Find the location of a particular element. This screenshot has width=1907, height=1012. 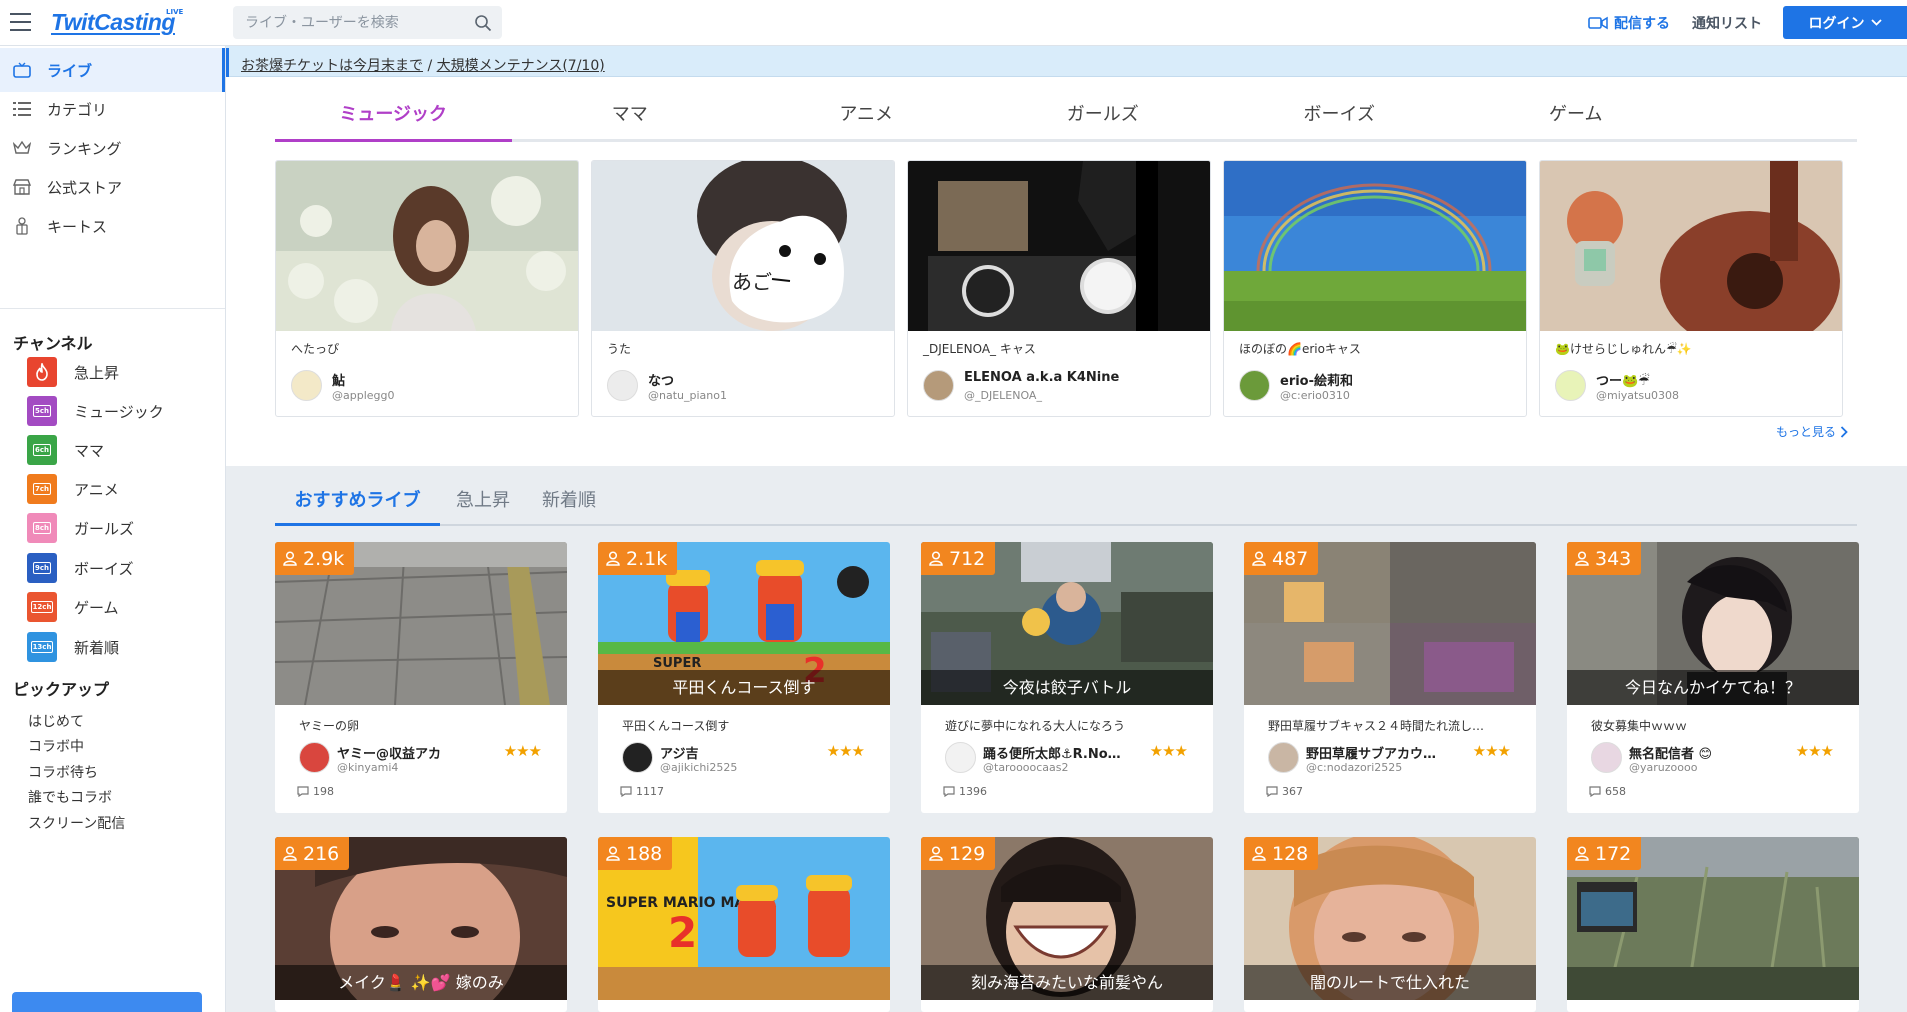

viewer-count: 128 is located at coordinates (1290, 853).